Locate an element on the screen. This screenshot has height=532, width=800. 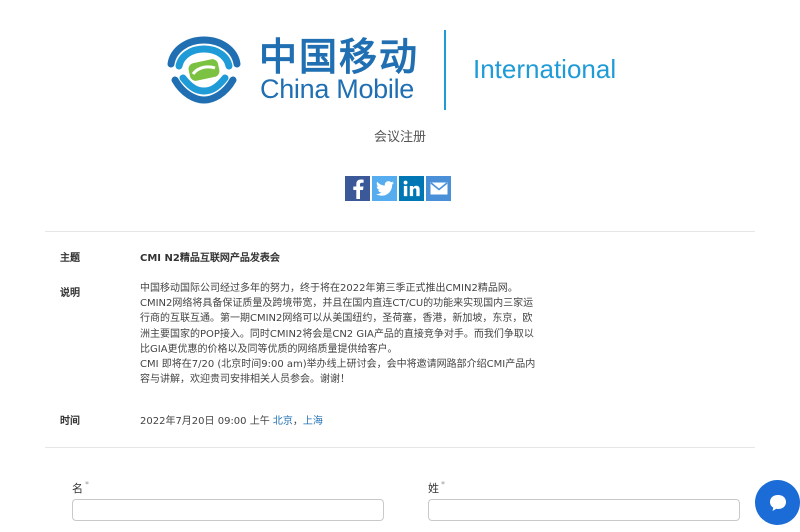
chat-button is located at coordinates (777, 502).